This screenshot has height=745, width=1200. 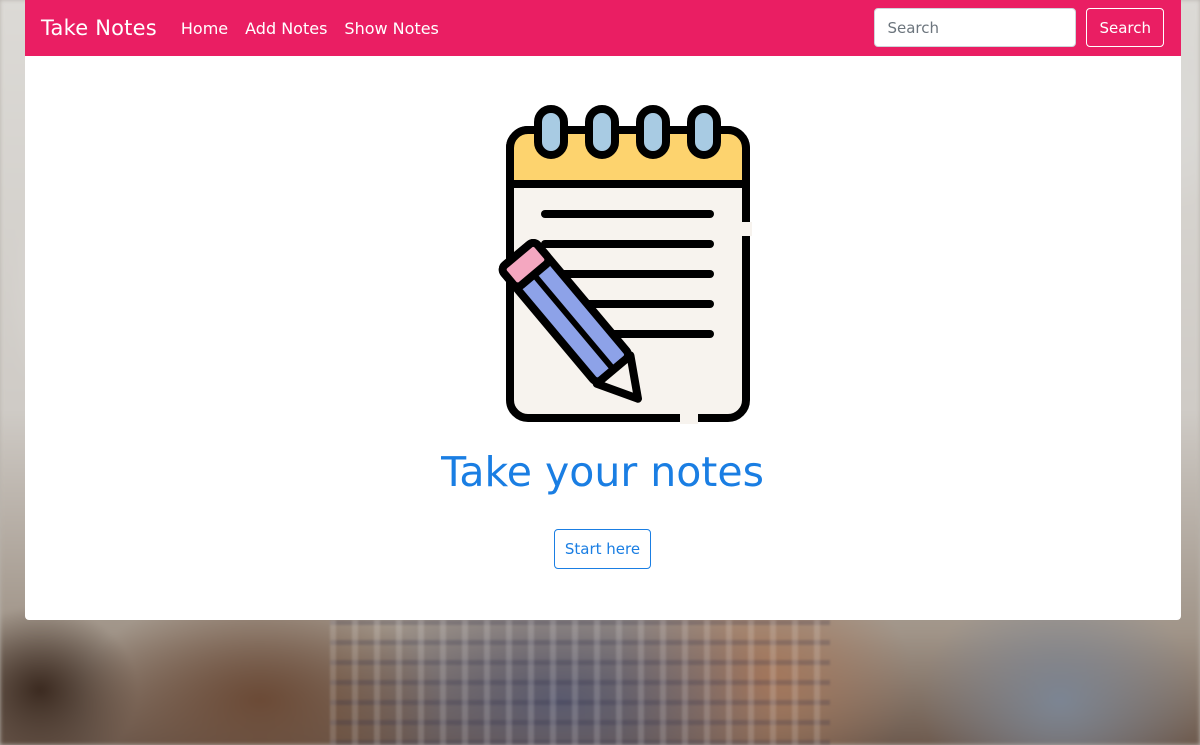 What do you see at coordinates (286, 28) in the screenshot?
I see `nav-add-notes-link: Add Notes` at bounding box center [286, 28].